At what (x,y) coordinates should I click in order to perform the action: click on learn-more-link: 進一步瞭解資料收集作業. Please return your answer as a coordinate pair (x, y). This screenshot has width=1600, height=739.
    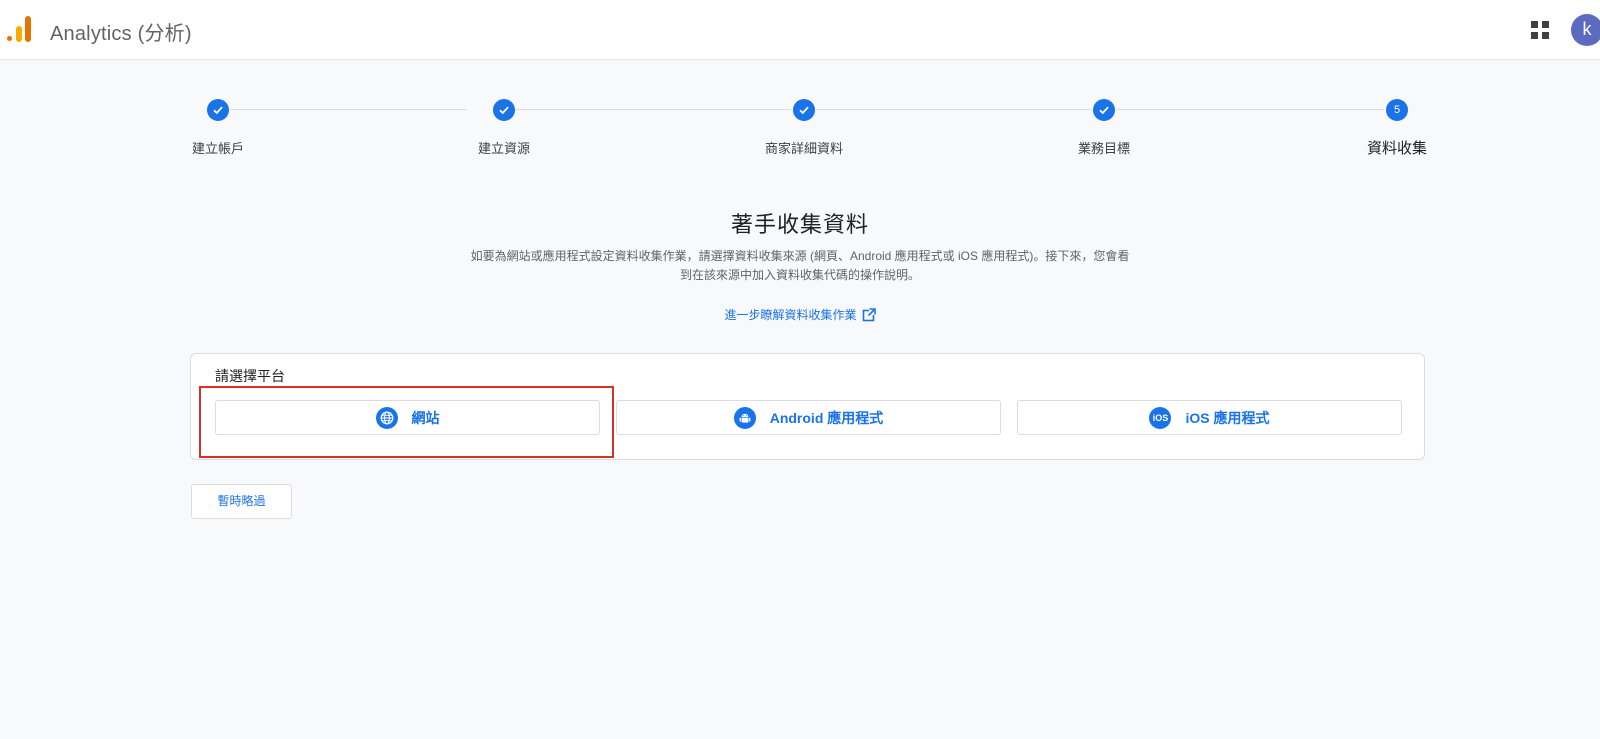
    Looking at the image, I should click on (800, 314).